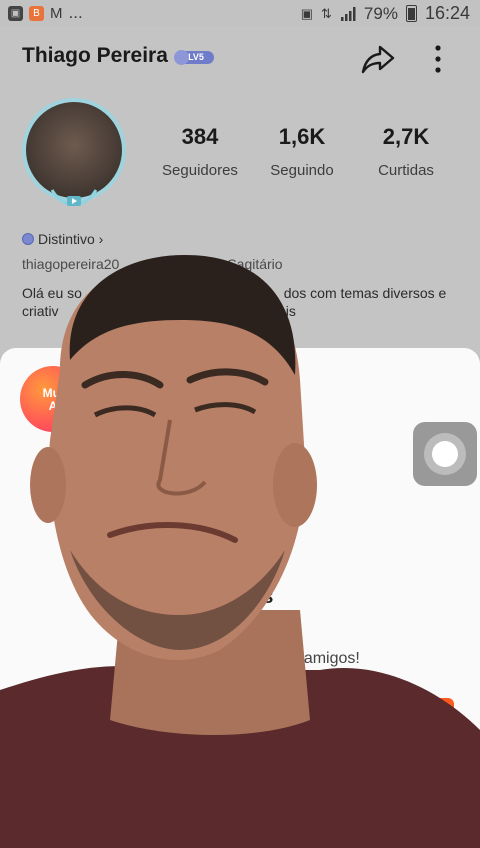 This screenshot has width=480, height=848. Describe the element at coordinates (71, 264) in the screenshot. I see `profile-handle: thiagopereira20` at that location.